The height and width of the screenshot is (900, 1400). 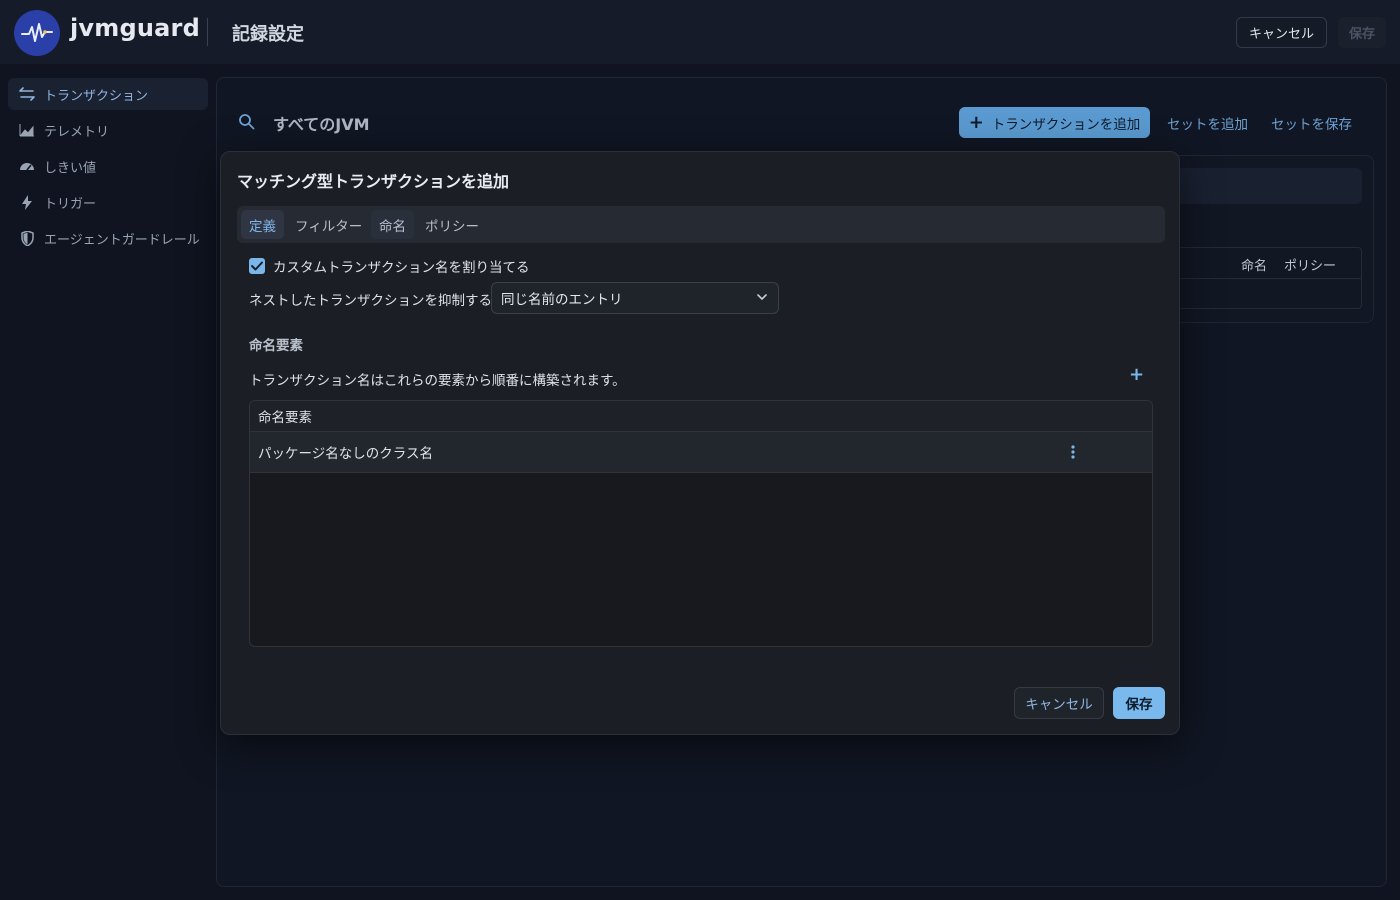 What do you see at coordinates (246, 123) in the screenshot?
I see `search-icon` at bounding box center [246, 123].